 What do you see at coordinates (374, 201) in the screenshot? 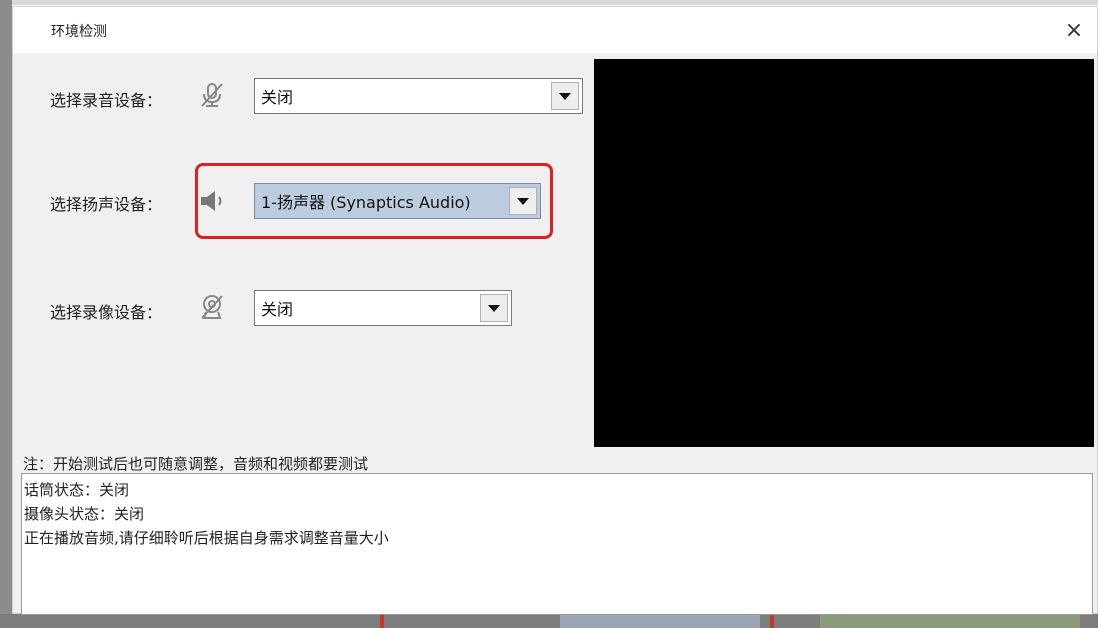
I see `speaker-highlight-box` at bounding box center [374, 201].